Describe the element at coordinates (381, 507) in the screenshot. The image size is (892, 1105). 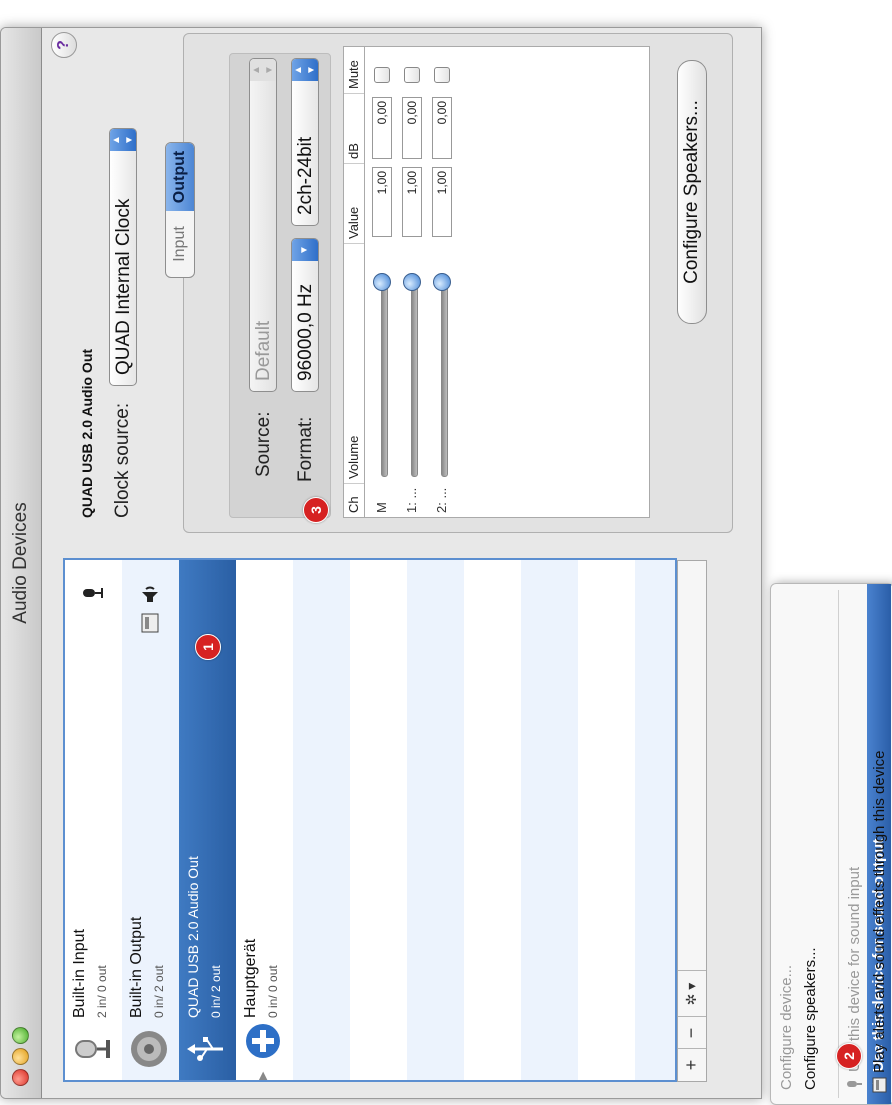
I see `channel-name: M` at that location.